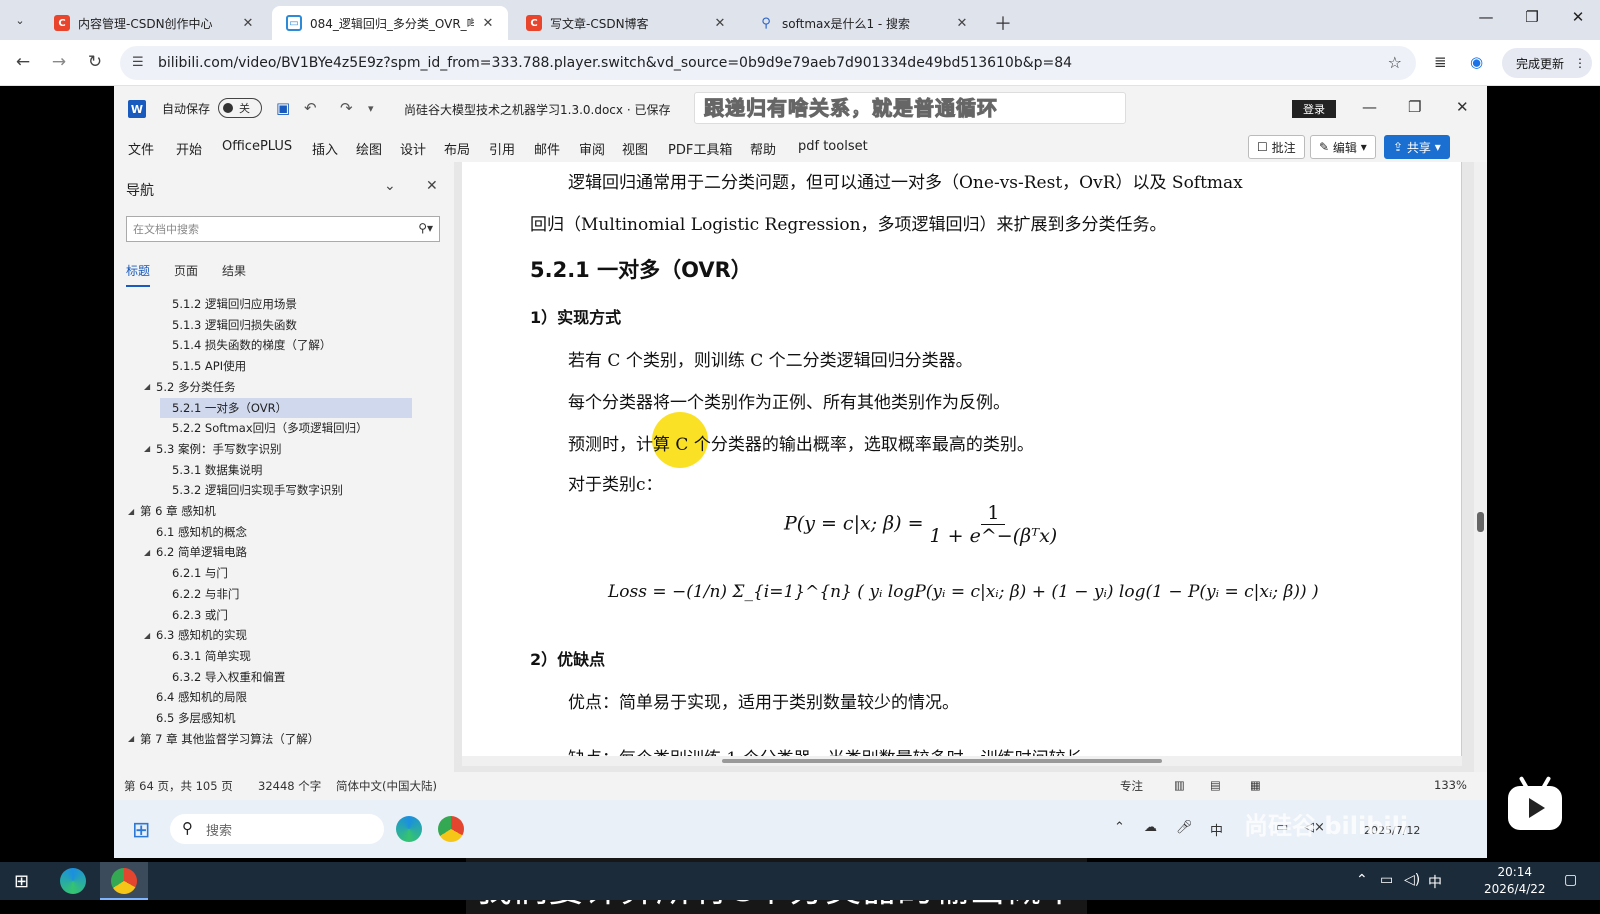 Image resolution: width=1600 pixels, height=914 pixels. Describe the element at coordinates (194, 615) in the screenshot. I see `toc-item: 6.2.3 或门` at that location.